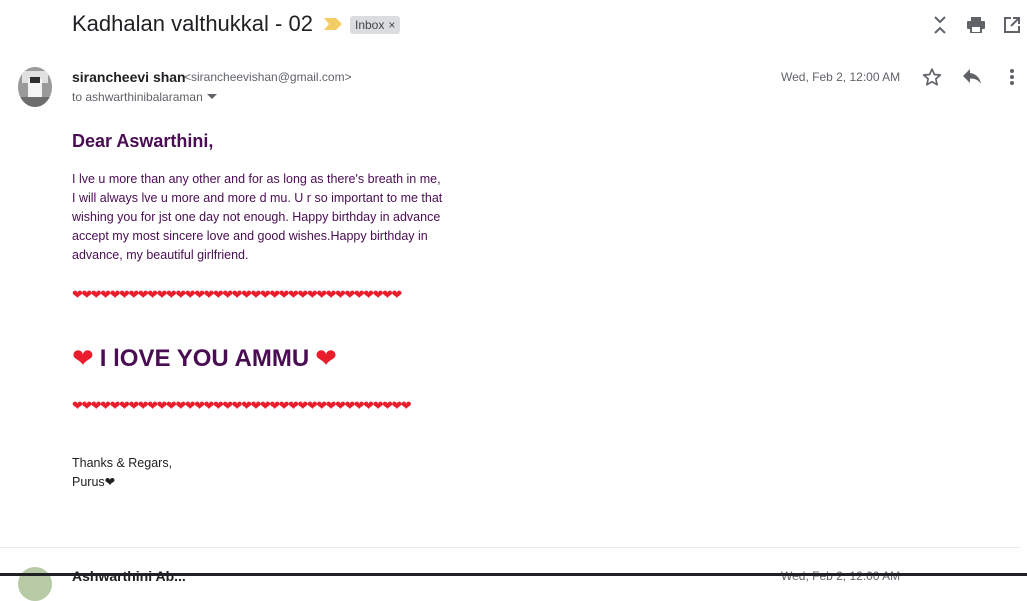 This screenshot has width=1027, height=601. Describe the element at coordinates (268, 77) in the screenshot. I see `sender-email: <sirancheevishan@gmail.com>` at that location.